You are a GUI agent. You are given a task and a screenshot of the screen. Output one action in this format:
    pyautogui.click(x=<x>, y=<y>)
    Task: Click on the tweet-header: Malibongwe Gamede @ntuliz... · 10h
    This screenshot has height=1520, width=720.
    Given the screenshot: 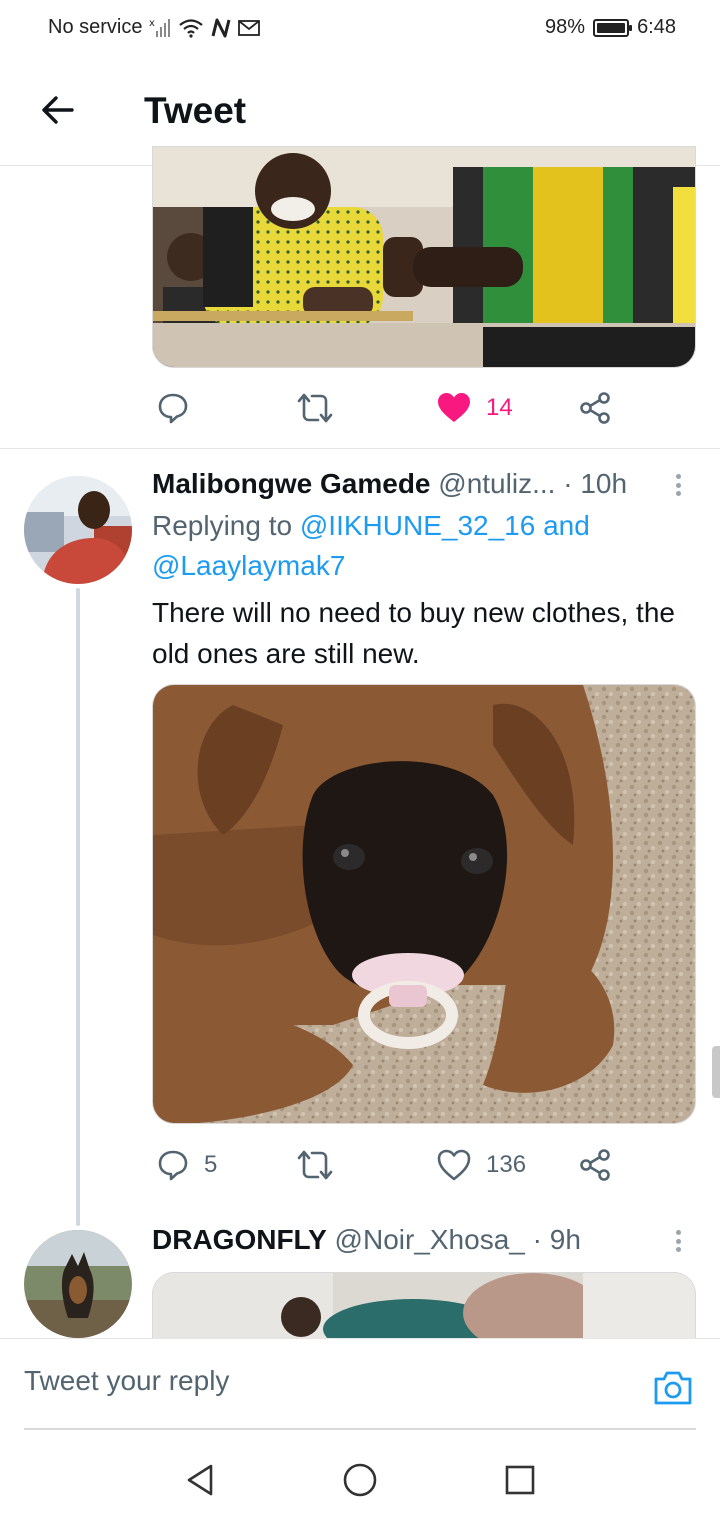 What is the action you would take?
    pyautogui.click(x=389, y=484)
    